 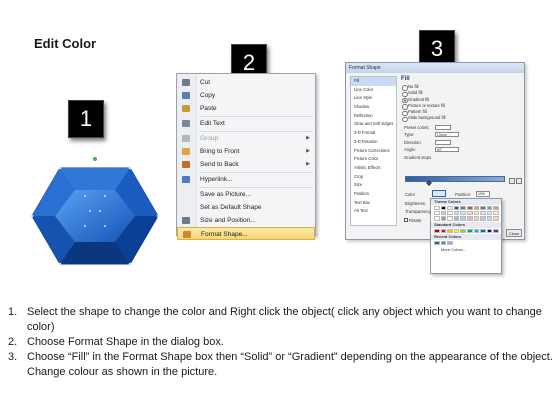 What do you see at coordinates (405, 79) in the screenshot?
I see `fill-heading: Fill` at bounding box center [405, 79].